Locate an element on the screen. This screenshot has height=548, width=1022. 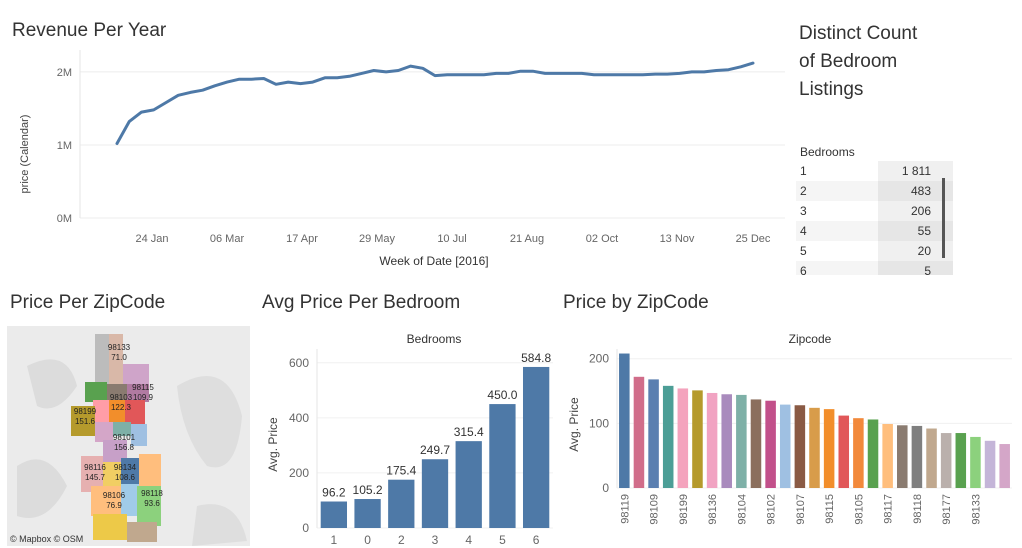
x-axis-title: Week of Date [2016] is located at coordinates (433, 261).